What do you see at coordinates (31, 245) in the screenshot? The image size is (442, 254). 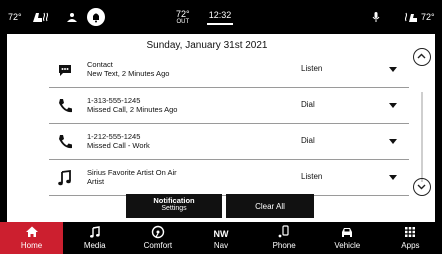 I see `nav-home-label: Home` at bounding box center [31, 245].